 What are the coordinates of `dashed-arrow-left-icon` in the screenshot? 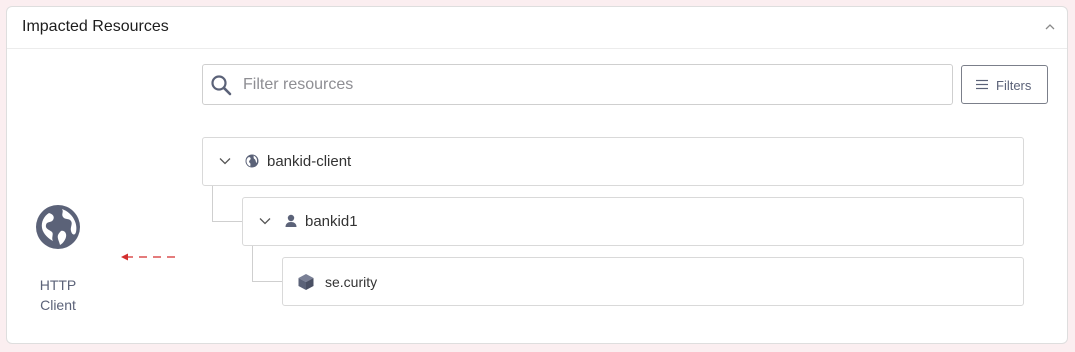 It's located at (151, 257).